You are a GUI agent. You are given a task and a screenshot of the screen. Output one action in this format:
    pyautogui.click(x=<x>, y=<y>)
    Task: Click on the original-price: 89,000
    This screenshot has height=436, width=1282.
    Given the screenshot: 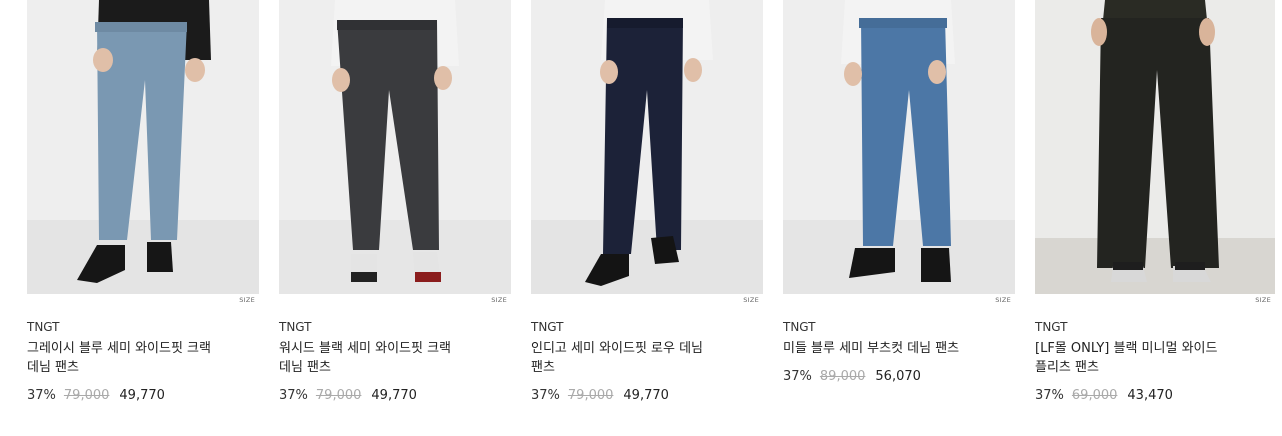 What is the action you would take?
    pyautogui.click(x=842, y=376)
    